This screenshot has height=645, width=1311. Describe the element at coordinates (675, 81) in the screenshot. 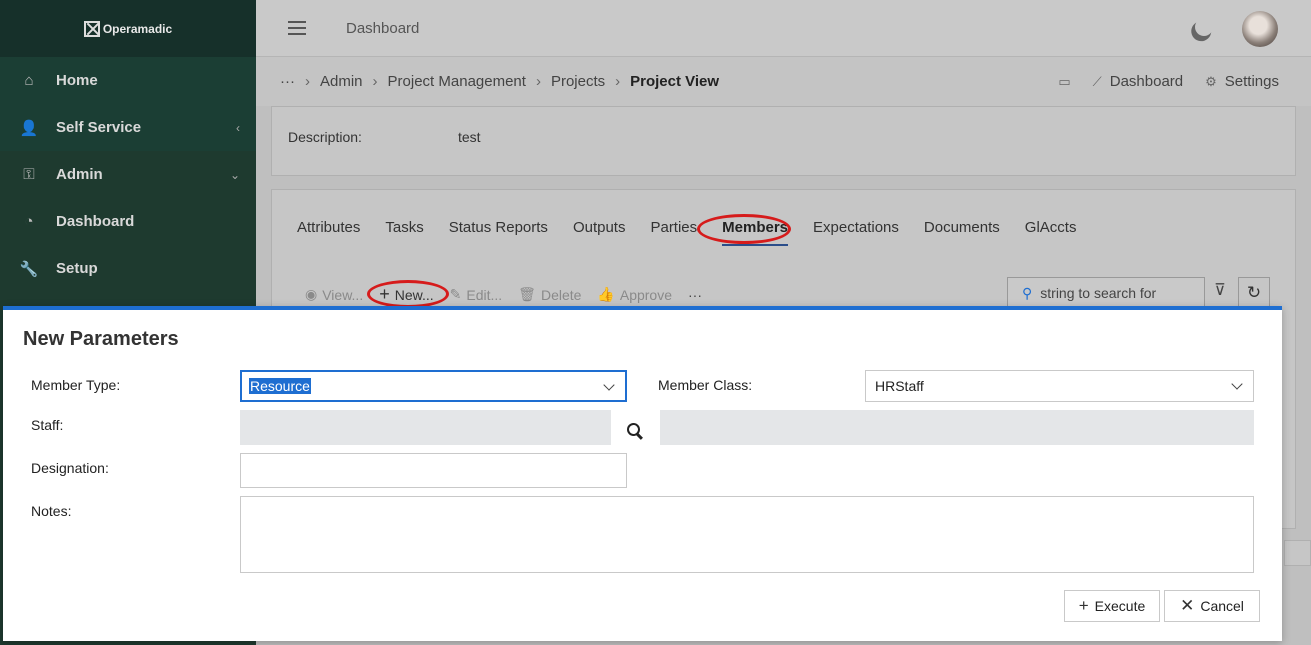

I see `breadcrumb-project-view: Project View` at that location.